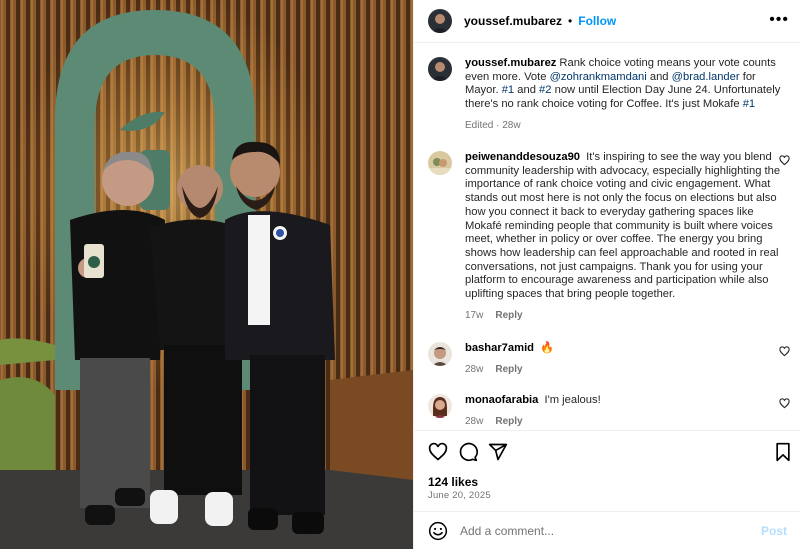 The height and width of the screenshot is (549, 800). What do you see at coordinates (598, 77) in the screenshot?
I see `mention-link: @zohrankmamdani` at bounding box center [598, 77].